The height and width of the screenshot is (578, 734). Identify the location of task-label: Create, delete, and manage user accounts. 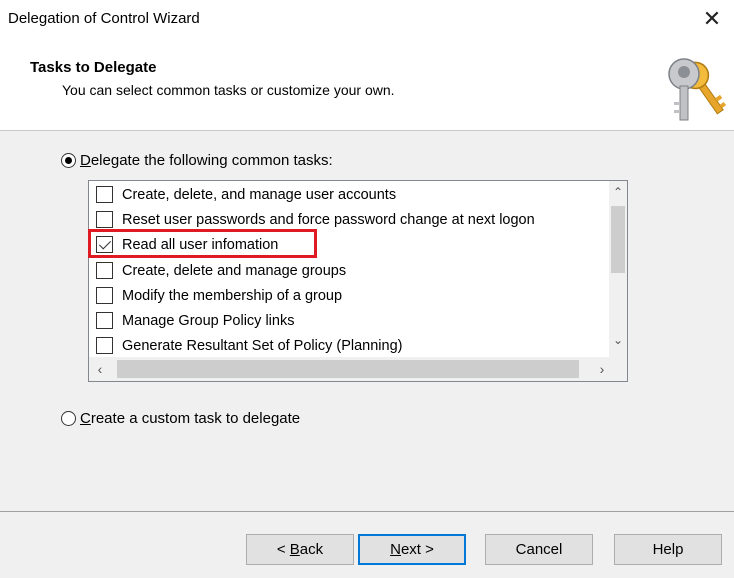
(259, 194).